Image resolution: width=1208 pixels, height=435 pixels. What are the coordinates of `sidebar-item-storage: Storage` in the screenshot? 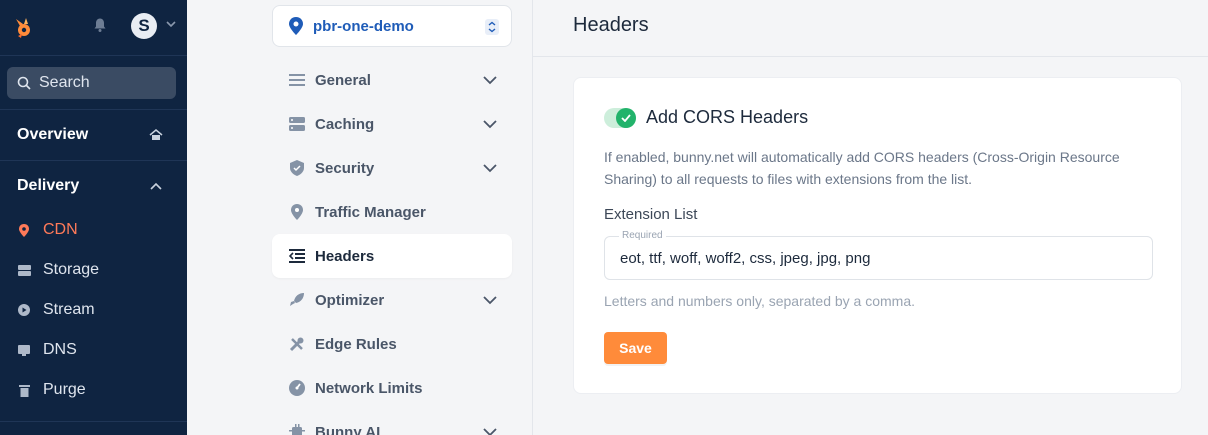 It's located at (58, 270).